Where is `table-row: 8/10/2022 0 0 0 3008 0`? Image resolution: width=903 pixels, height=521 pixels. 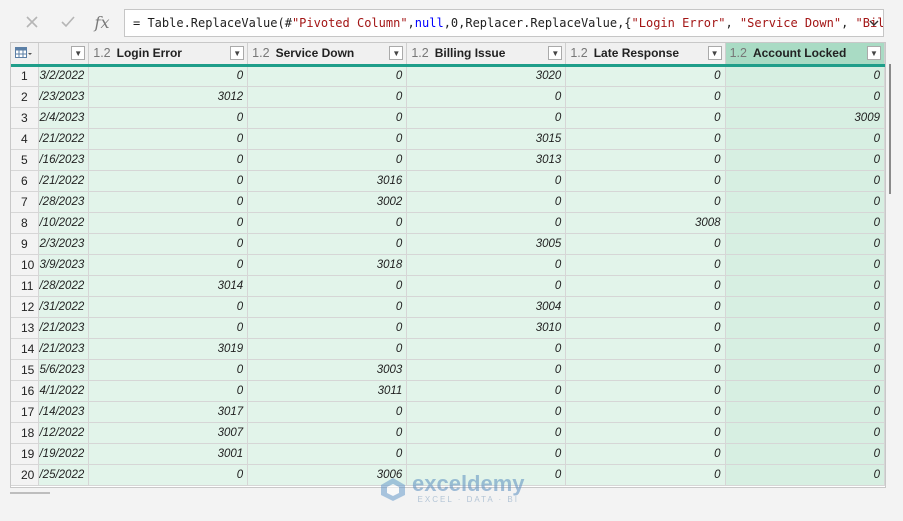 table-row: 8/10/2022 0 0 0 3008 0 is located at coordinates (448, 223).